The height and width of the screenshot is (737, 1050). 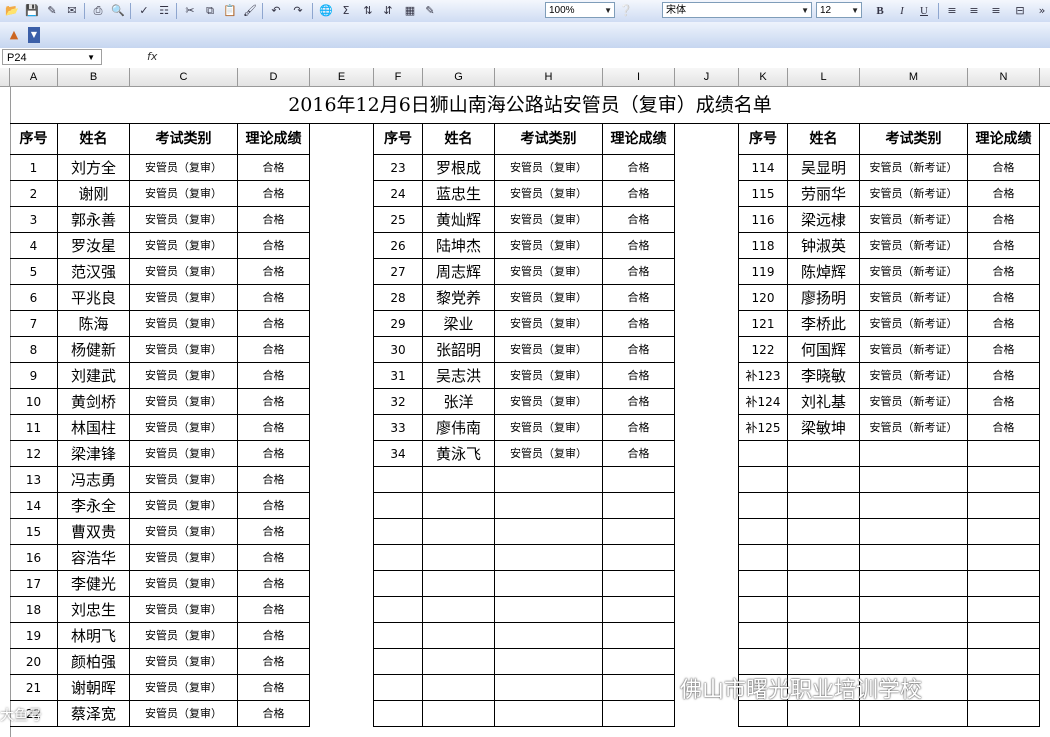 What do you see at coordinates (94, 532) in the screenshot?
I see `table-cell: 曹双贵` at bounding box center [94, 532].